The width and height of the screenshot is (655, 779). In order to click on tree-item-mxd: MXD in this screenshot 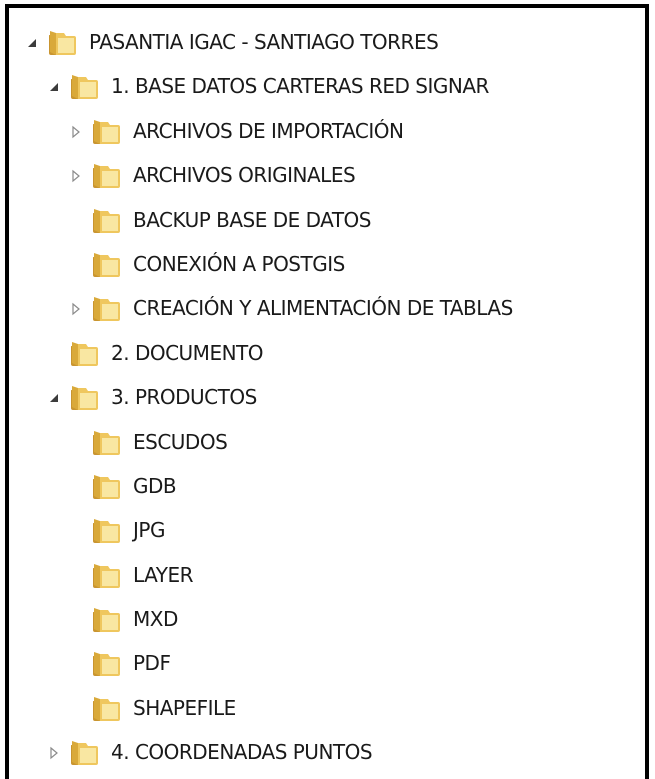, I will do `click(327, 621)`.